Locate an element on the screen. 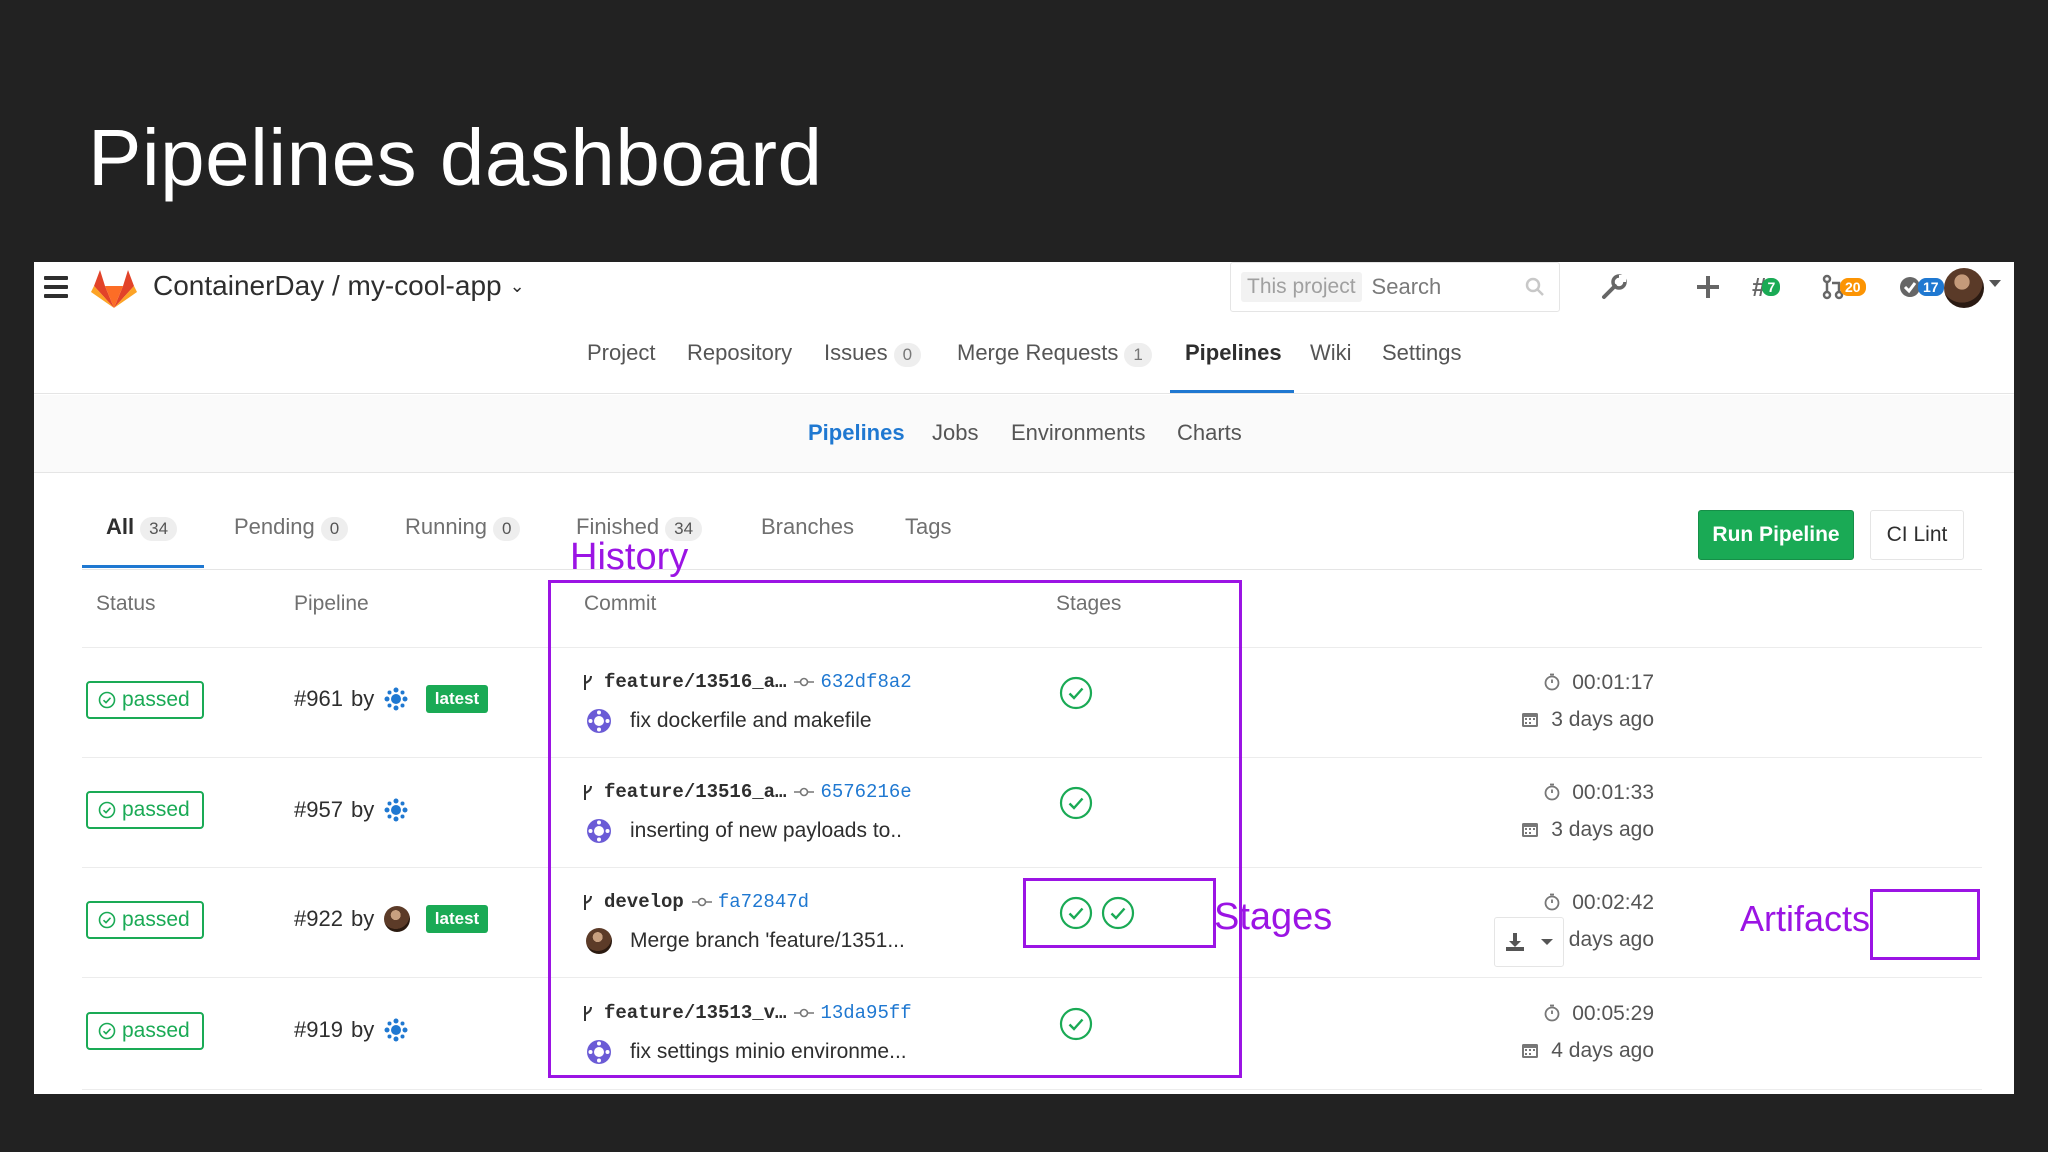 This screenshot has height=1152, width=2048. nav-merge-requests: Merge Requests 1 is located at coordinates (1054, 353).